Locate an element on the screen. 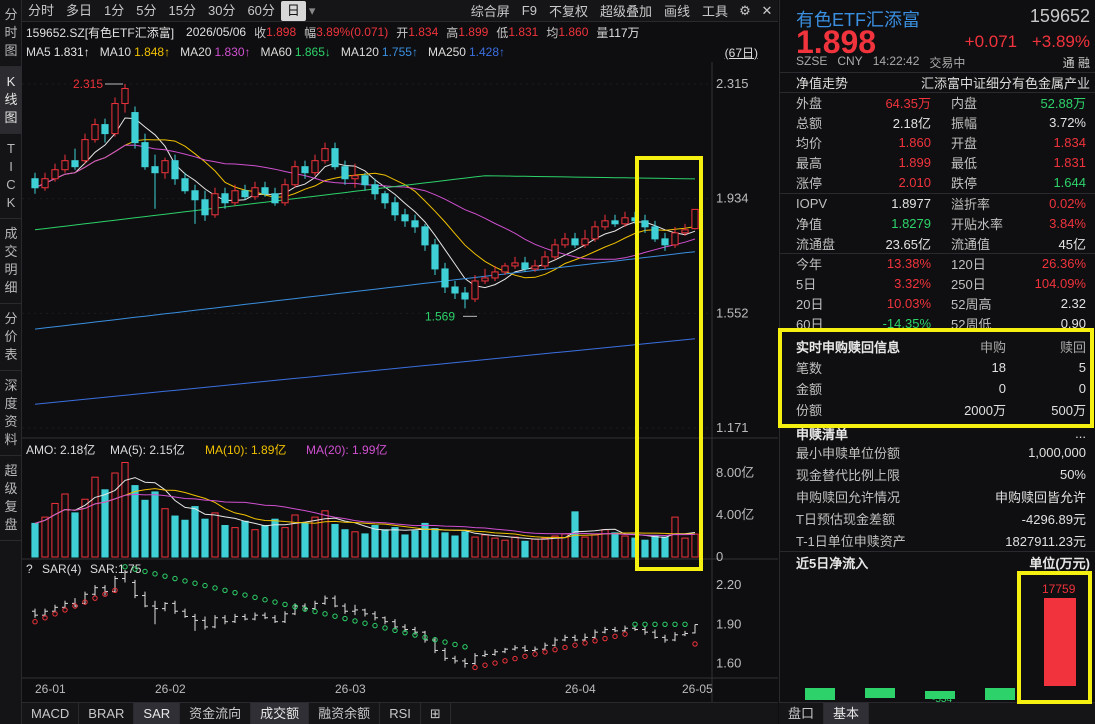  quotes-label: 涨停 is located at coordinates (809, 184).